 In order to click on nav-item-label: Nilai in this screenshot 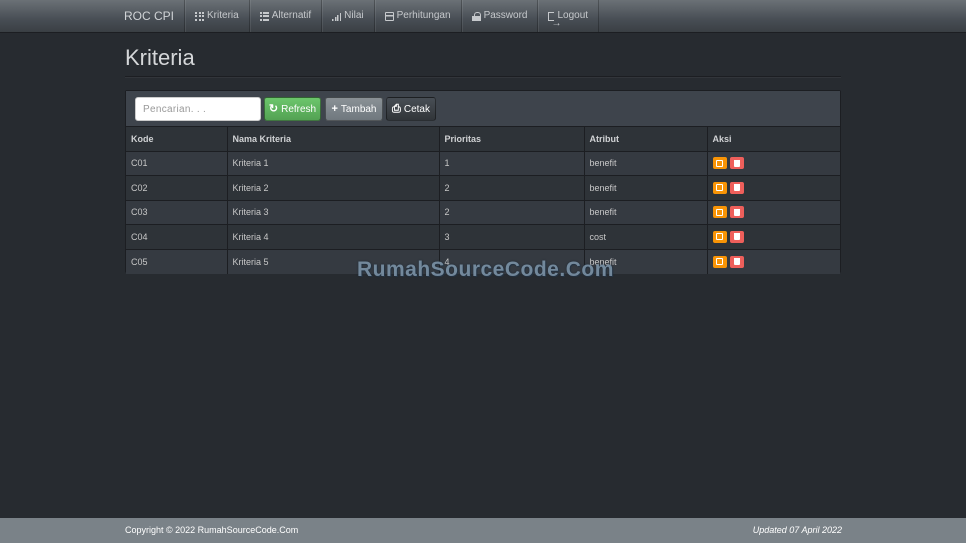, I will do `click(354, 15)`.